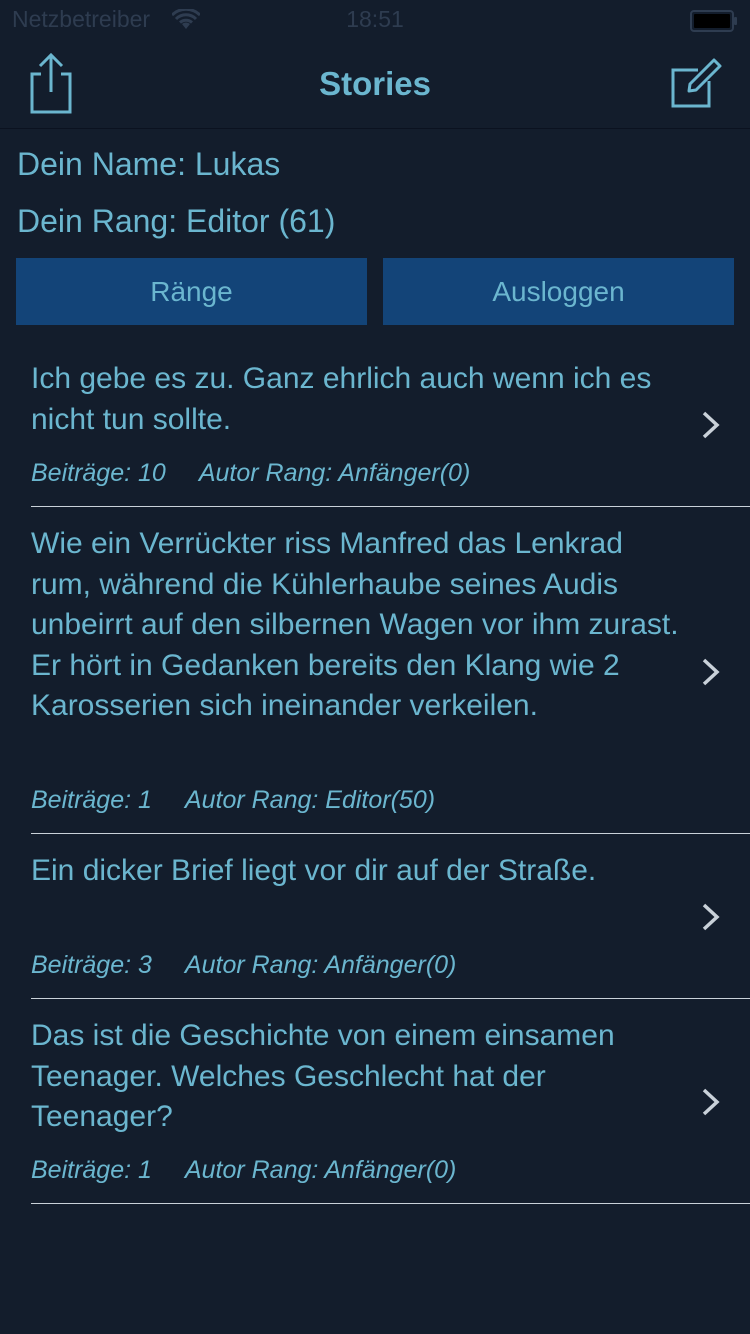 The width and height of the screenshot is (750, 1334). Describe the element at coordinates (149, 164) in the screenshot. I see `profile-name: Dein Name: Lukas` at that location.